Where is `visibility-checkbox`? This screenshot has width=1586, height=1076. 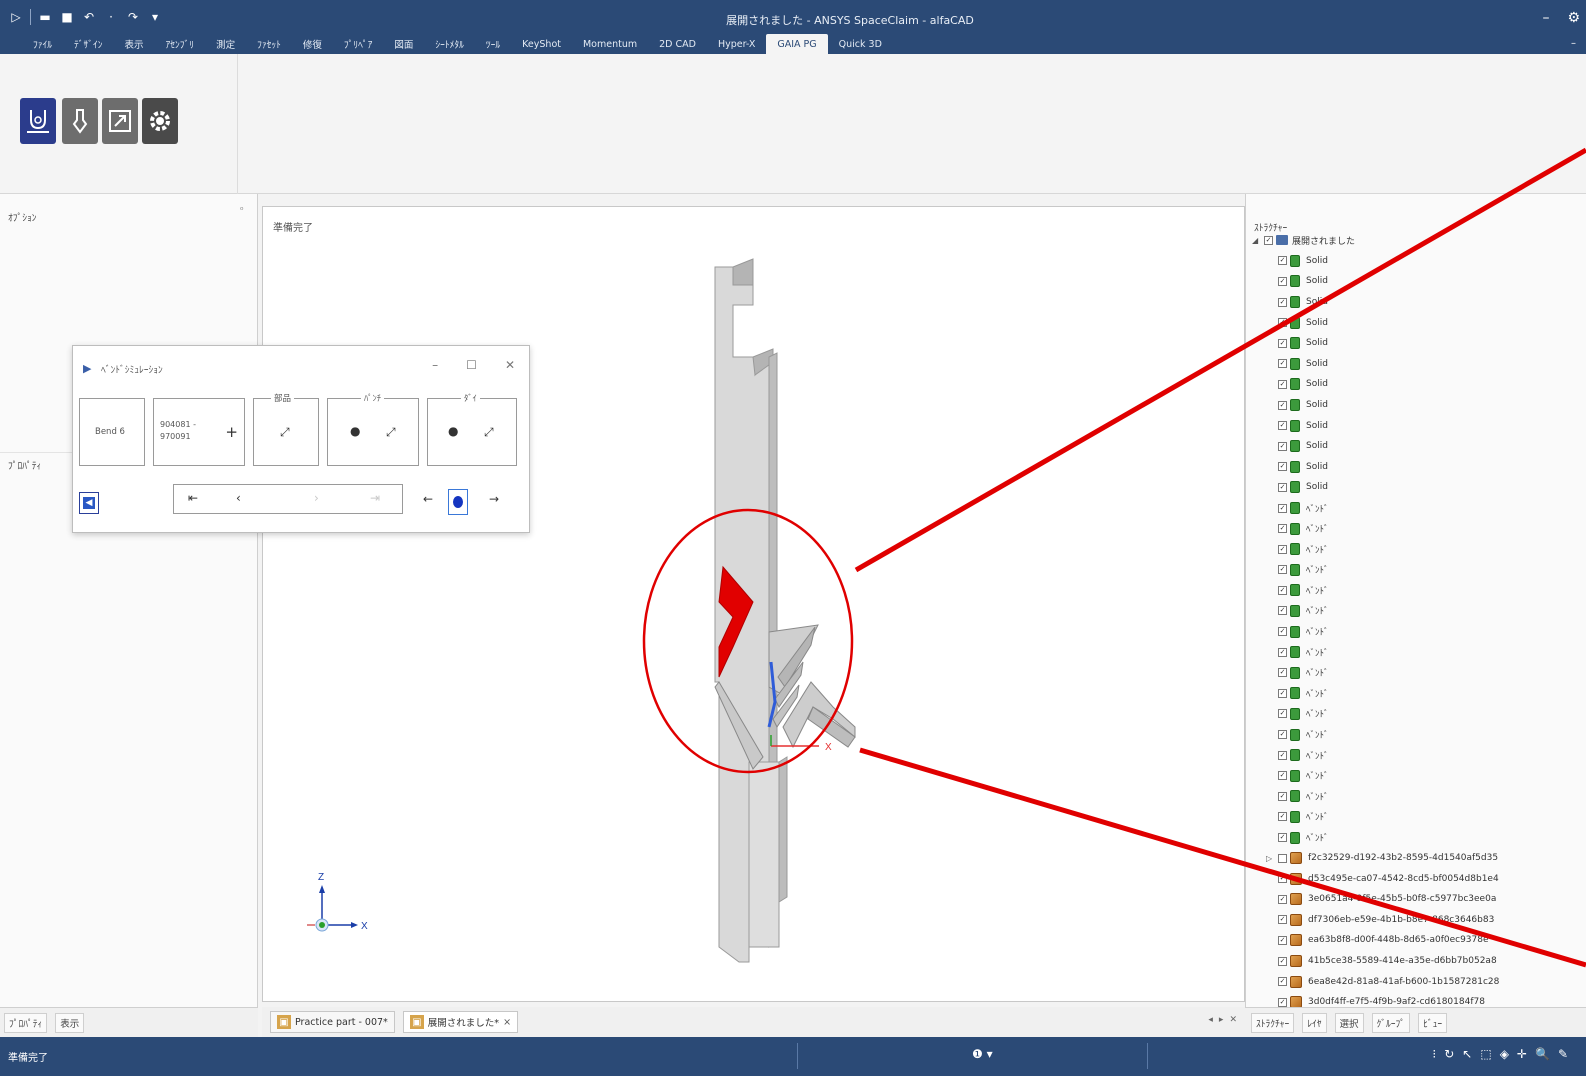
visibility-checkbox is located at coordinates (1282, 858).